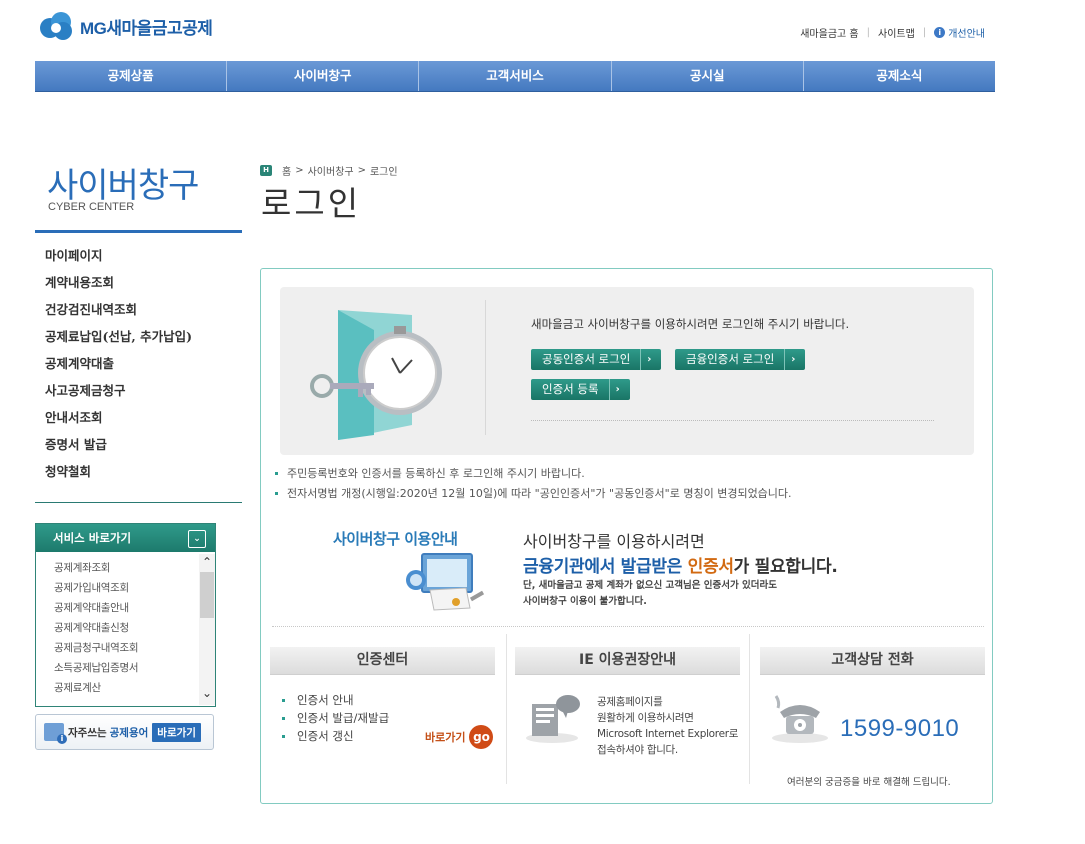 The height and width of the screenshot is (844, 1085). I want to click on glossary-go-label: 바로가기, so click(176, 732).